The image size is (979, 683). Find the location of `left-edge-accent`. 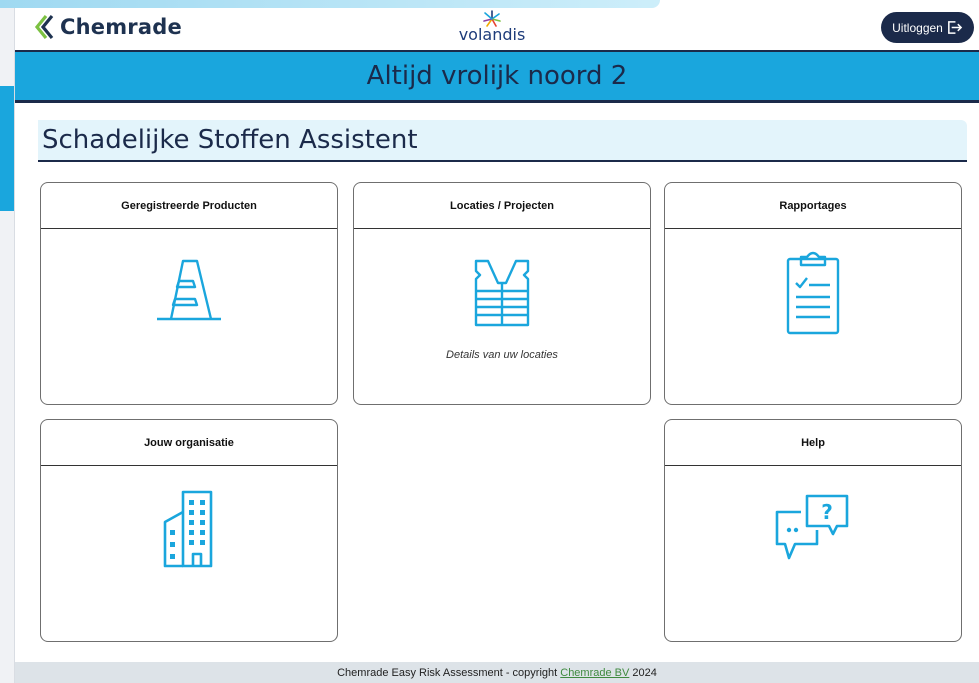

left-edge-accent is located at coordinates (7, 148).